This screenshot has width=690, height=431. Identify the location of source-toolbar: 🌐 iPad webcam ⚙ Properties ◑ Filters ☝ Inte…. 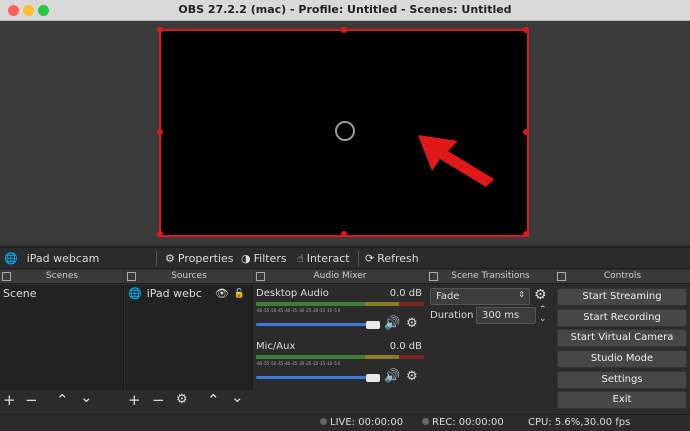
(345, 258).